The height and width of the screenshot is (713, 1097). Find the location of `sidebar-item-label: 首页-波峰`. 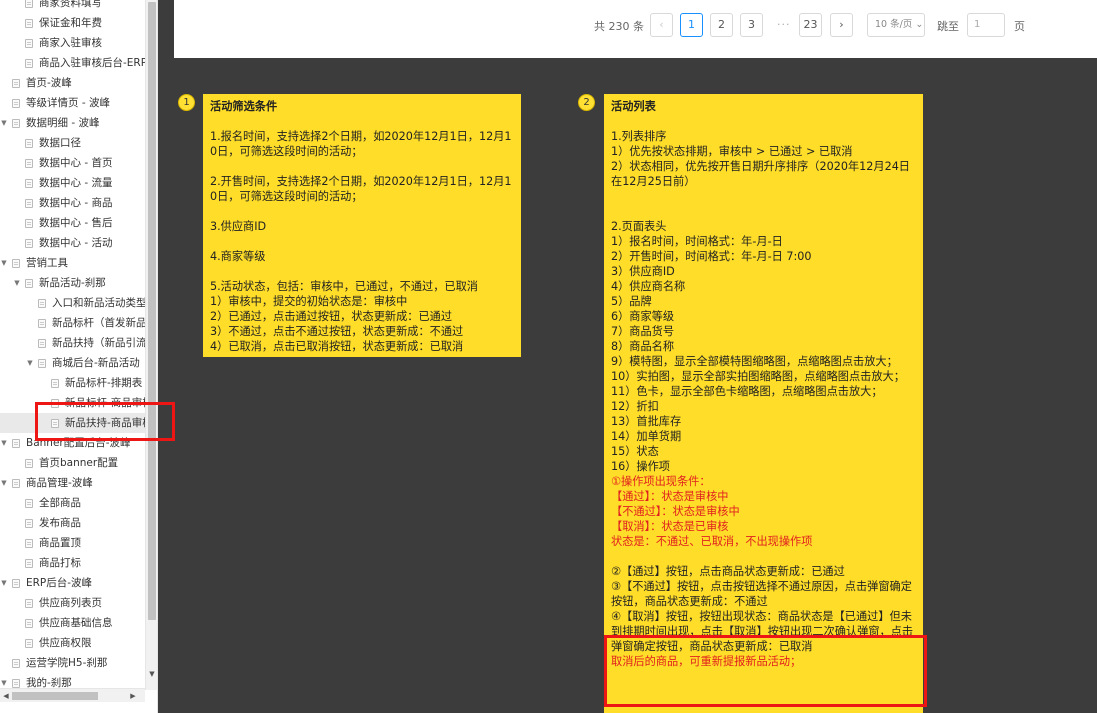

sidebar-item-label: 首页-波峰 is located at coordinates (49, 83).